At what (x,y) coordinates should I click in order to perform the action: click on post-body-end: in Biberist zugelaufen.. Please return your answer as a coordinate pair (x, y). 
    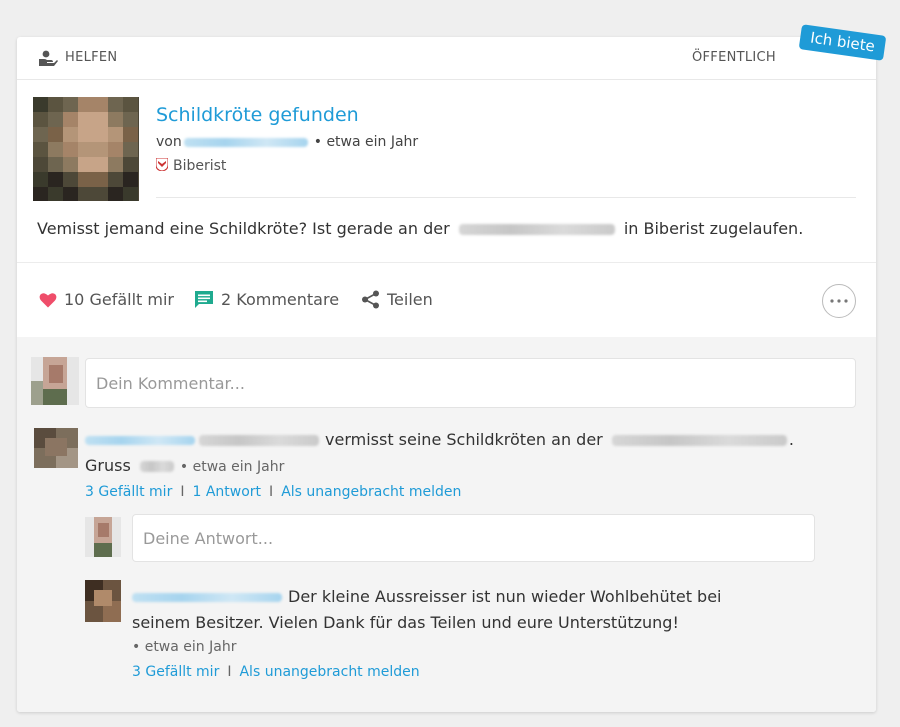
    Looking at the image, I should click on (713, 228).